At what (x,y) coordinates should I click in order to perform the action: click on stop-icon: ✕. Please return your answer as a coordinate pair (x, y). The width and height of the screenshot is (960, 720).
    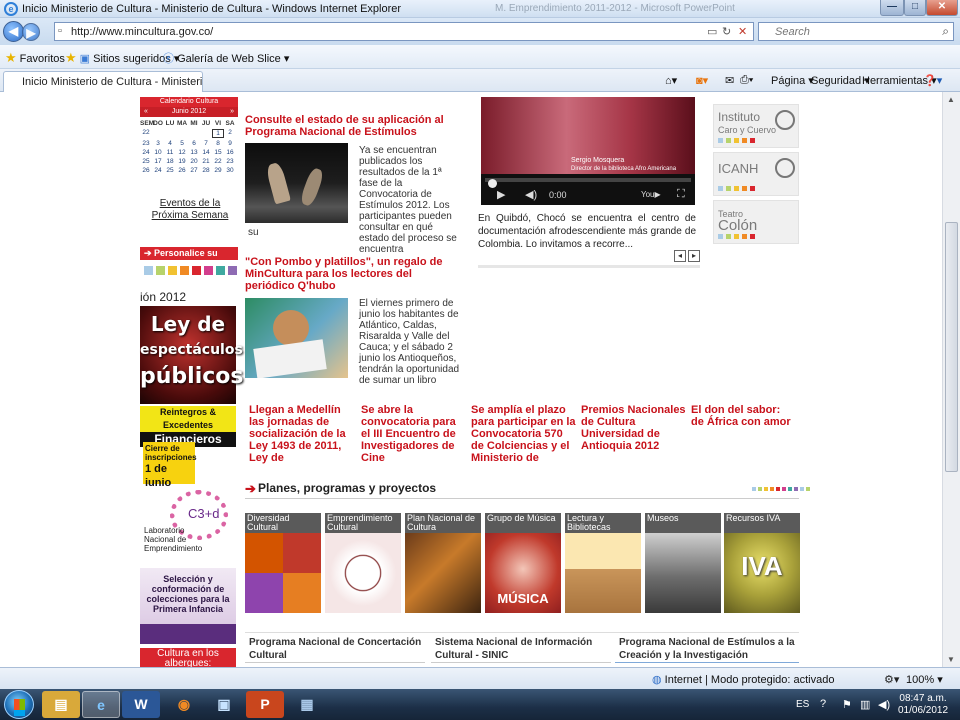
    Looking at the image, I should click on (742, 31).